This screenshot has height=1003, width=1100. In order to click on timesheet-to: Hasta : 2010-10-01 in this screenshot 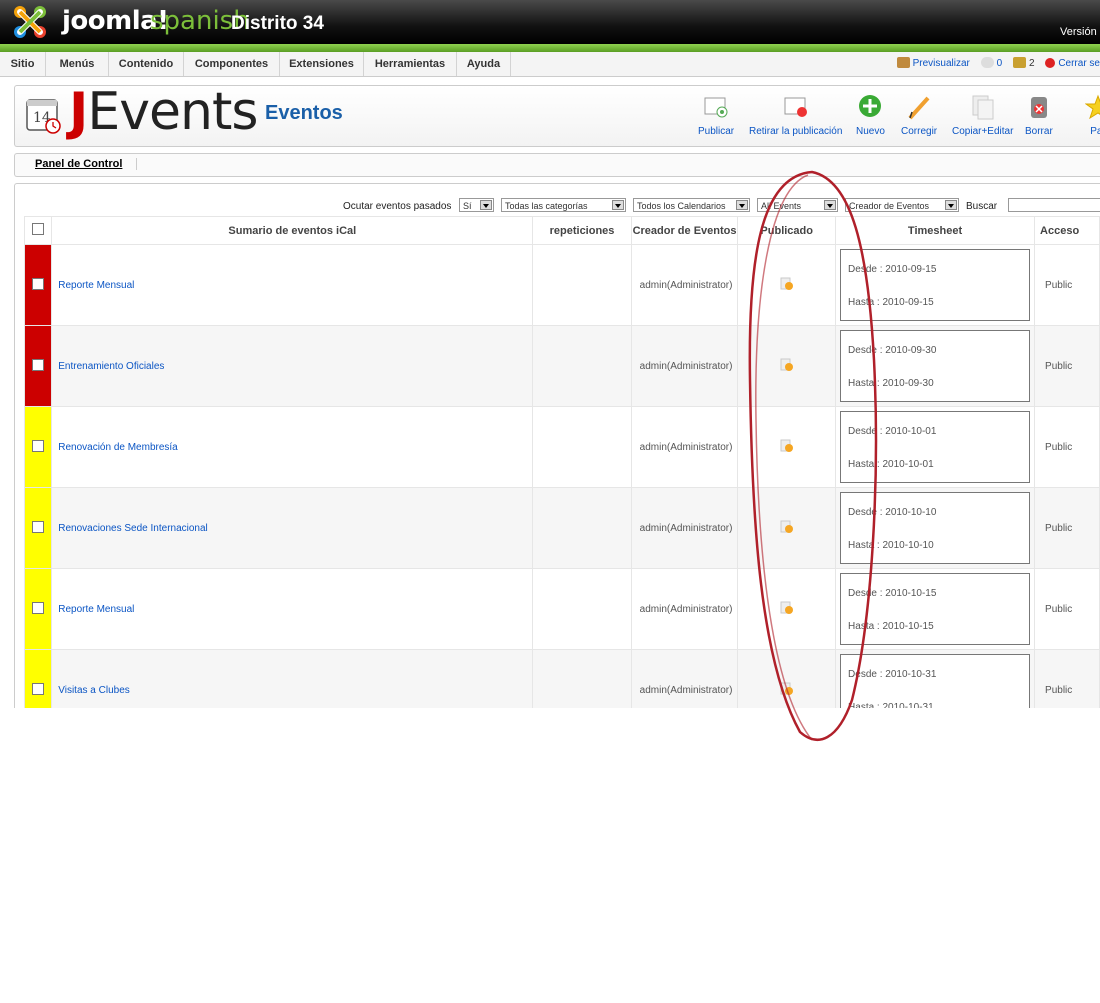, I will do `click(891, 464)`.